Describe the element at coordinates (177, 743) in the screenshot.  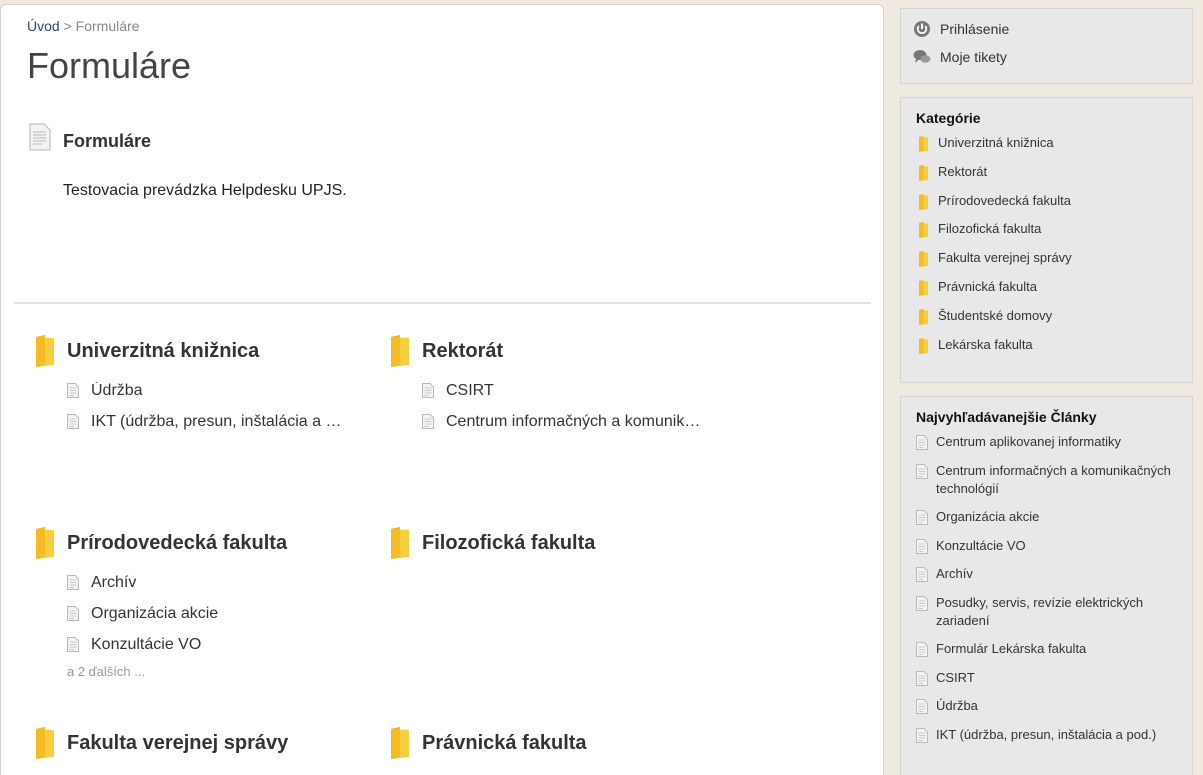
I see `category-title: Fakulta verejnej správy` at that location.